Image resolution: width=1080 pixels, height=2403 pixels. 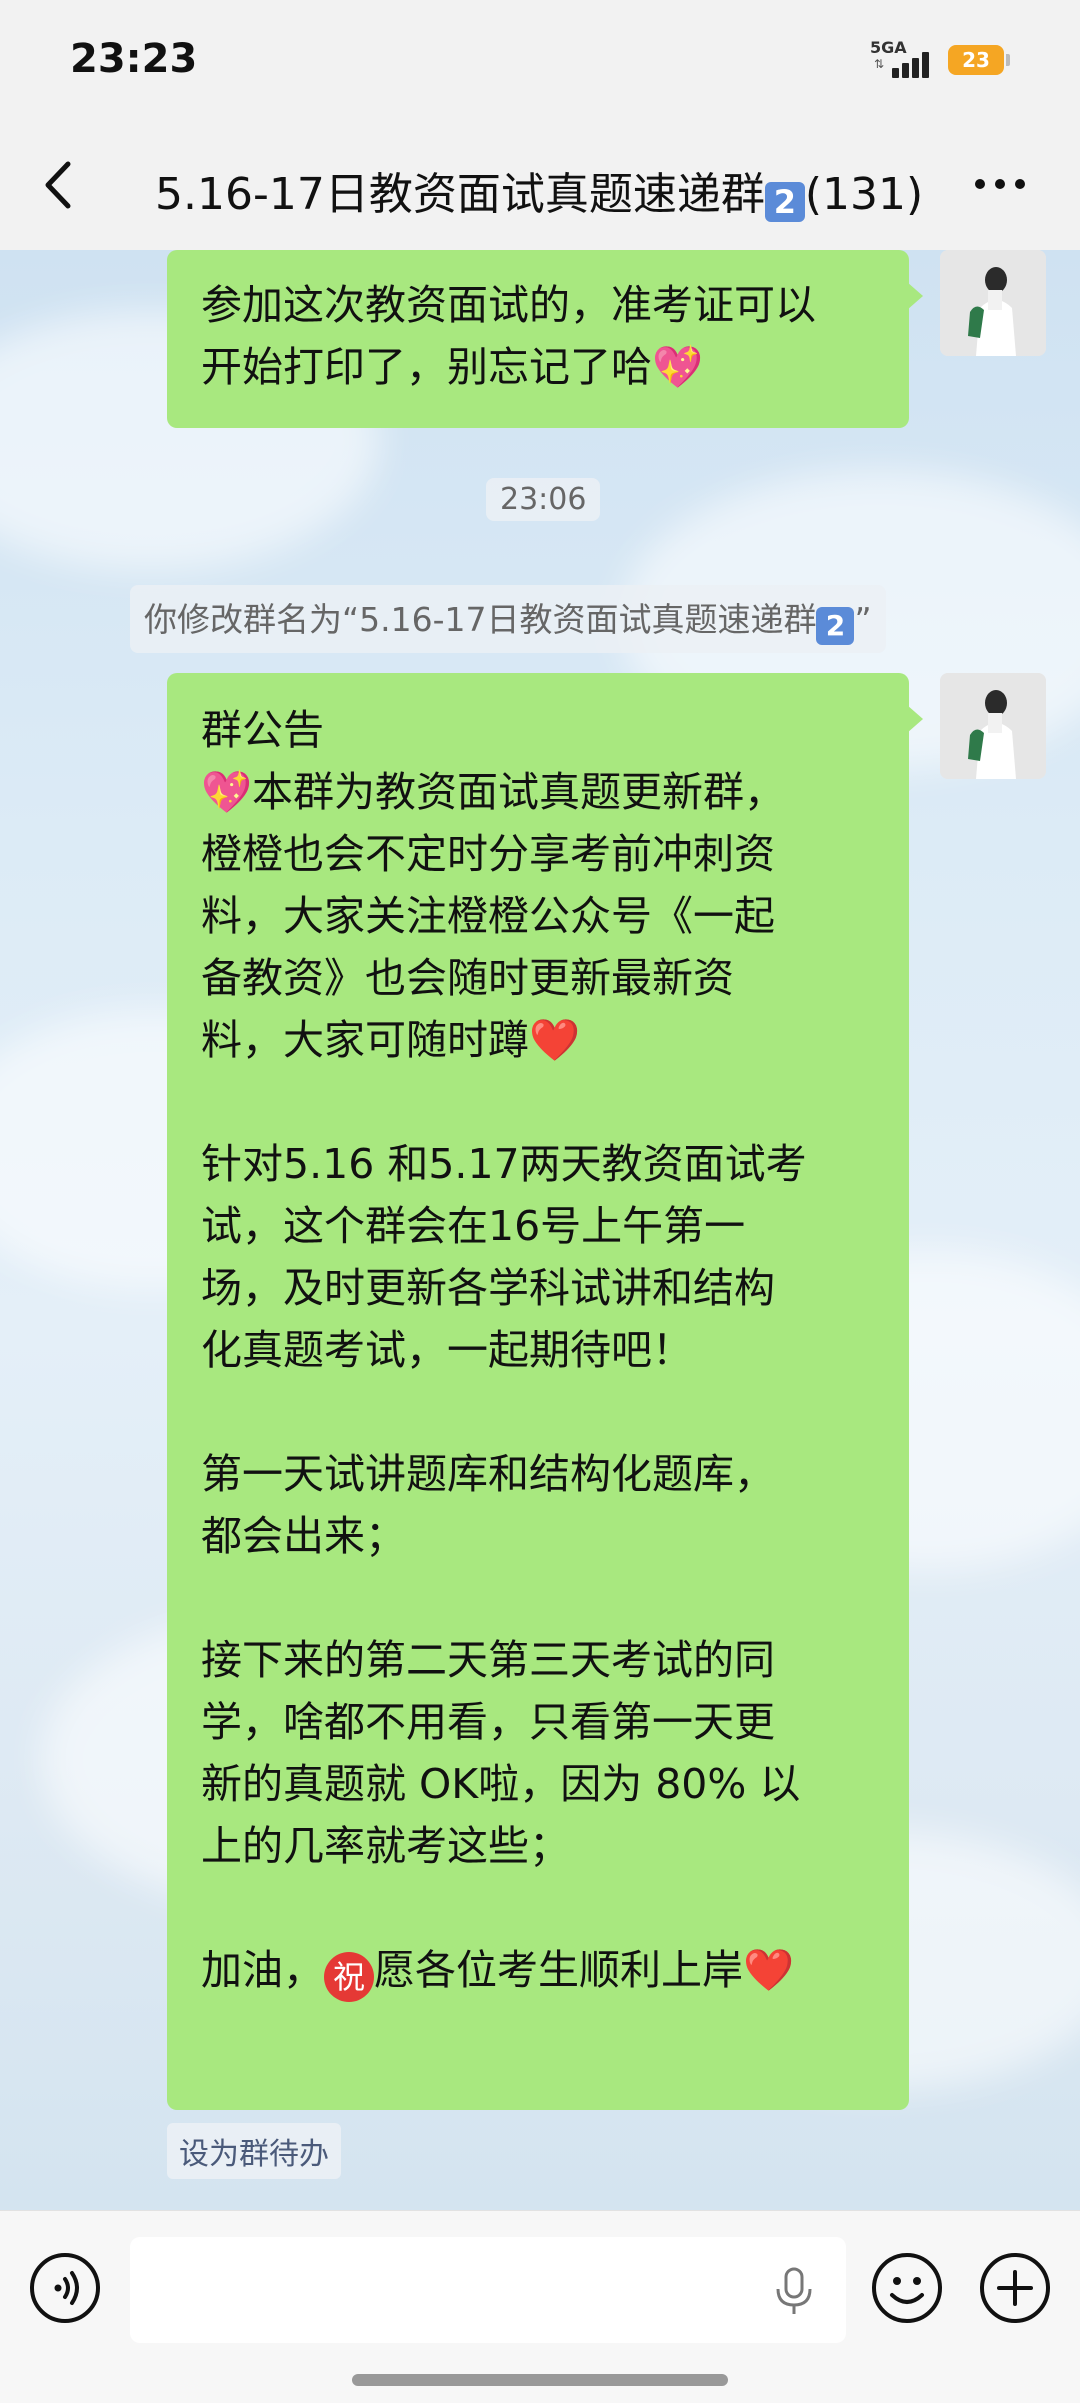 I want to click on chat-header: 5.16-17日教资面试真题速递群 2 (131), so click(x=540, y=185).